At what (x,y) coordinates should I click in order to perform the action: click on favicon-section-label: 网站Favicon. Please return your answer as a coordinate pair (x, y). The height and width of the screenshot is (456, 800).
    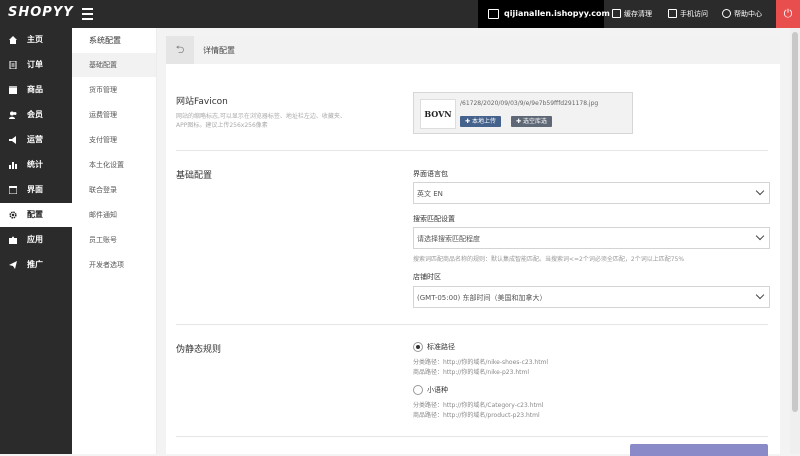
    Looking at the image, I should click on (202, 102).